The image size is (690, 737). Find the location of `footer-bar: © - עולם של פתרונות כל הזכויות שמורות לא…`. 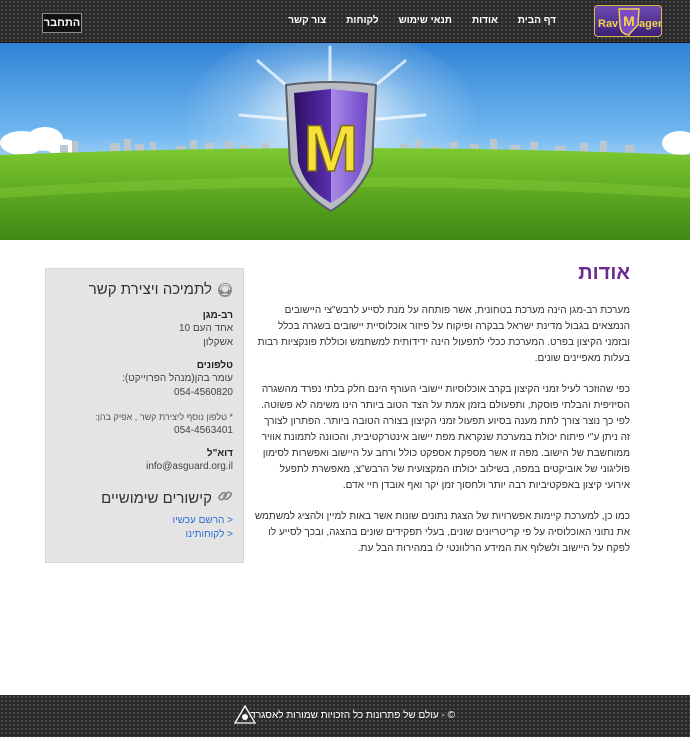

footer-bar: © - עולם של פתרונות כל הזכויות שמורות לא… is located at coordinates (345, 716).